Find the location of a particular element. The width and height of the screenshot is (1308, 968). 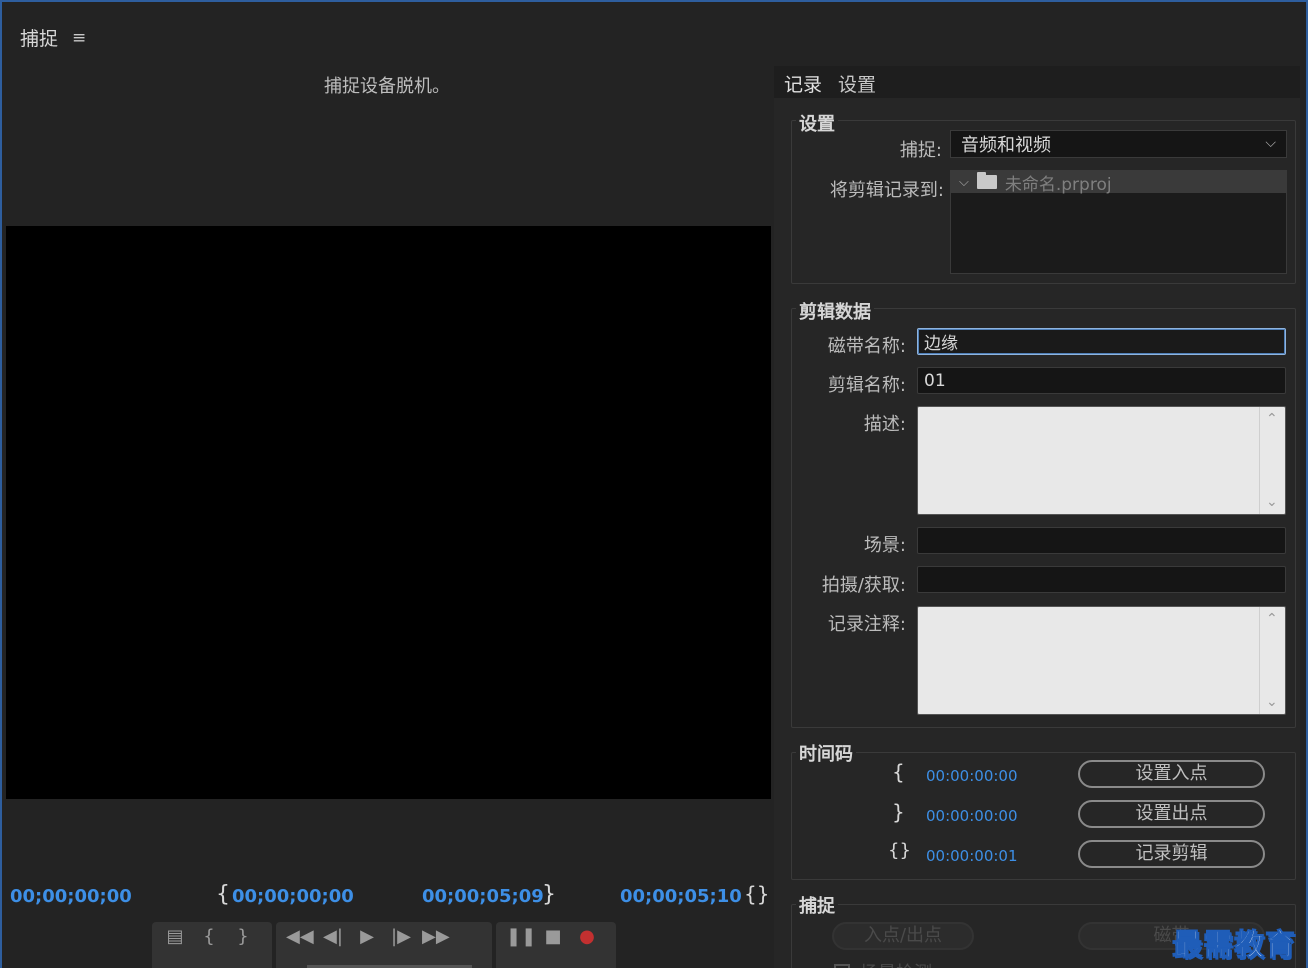

panel-header: 捕捉 ≡ is located at coordinates (53, 37).